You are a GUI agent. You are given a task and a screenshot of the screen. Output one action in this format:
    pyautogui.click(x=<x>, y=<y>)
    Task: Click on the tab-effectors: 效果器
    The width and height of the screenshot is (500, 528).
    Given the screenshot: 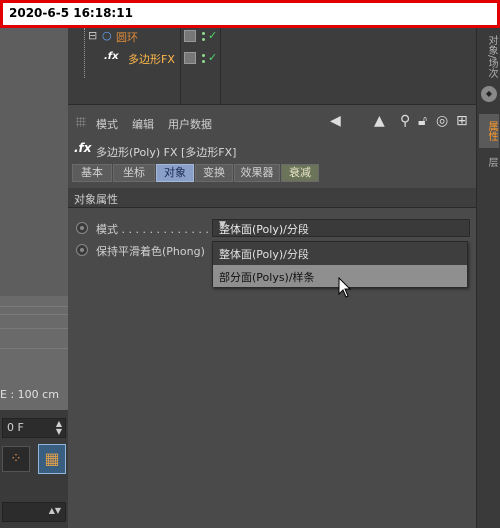 What is the action you would take?
    pyautogui.click(x=257, y=173)
    